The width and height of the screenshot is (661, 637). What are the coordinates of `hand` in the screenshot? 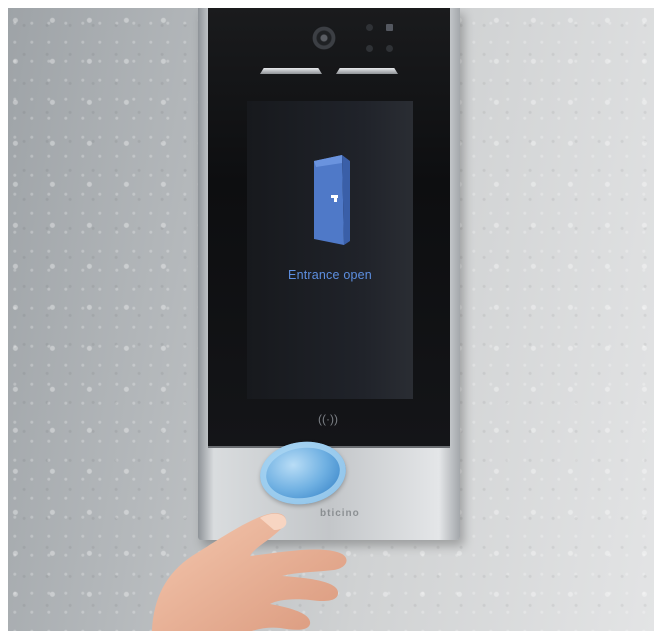 It's located at (249, 572).